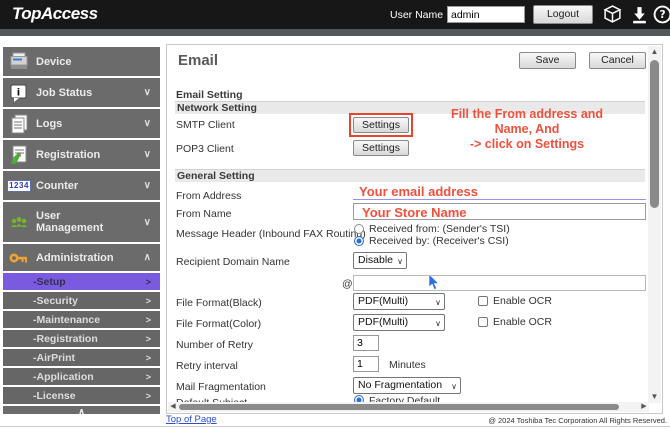 This screenshot has width=670, height=429. Describe the element at coordinates (19, 258) in the screenshot. I see `key-icon` at that location.